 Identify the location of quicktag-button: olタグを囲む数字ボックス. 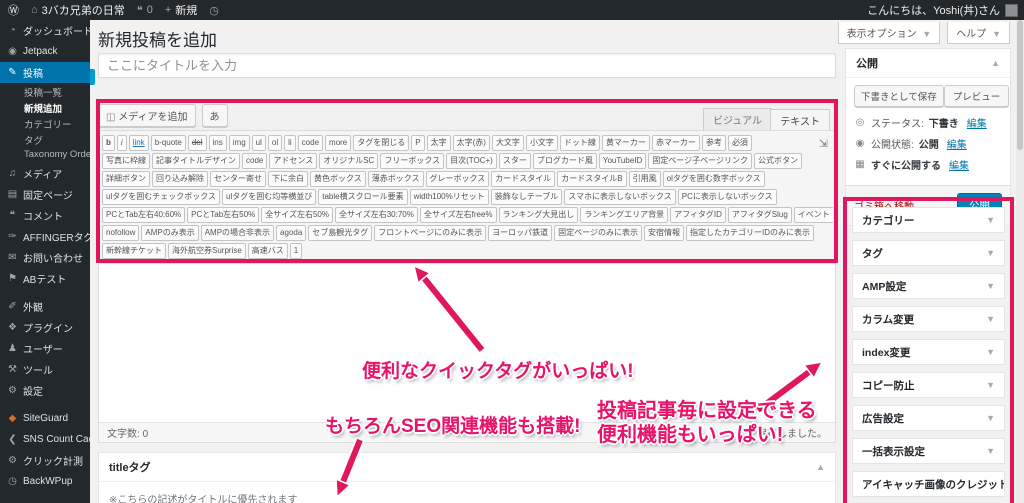
(713, 179).